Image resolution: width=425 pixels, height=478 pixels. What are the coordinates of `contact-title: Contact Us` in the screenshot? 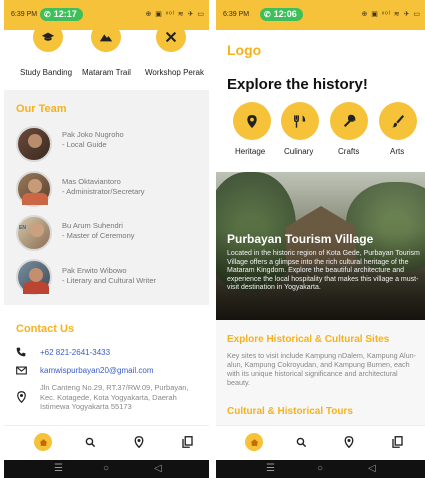 It's located at (45, 329).